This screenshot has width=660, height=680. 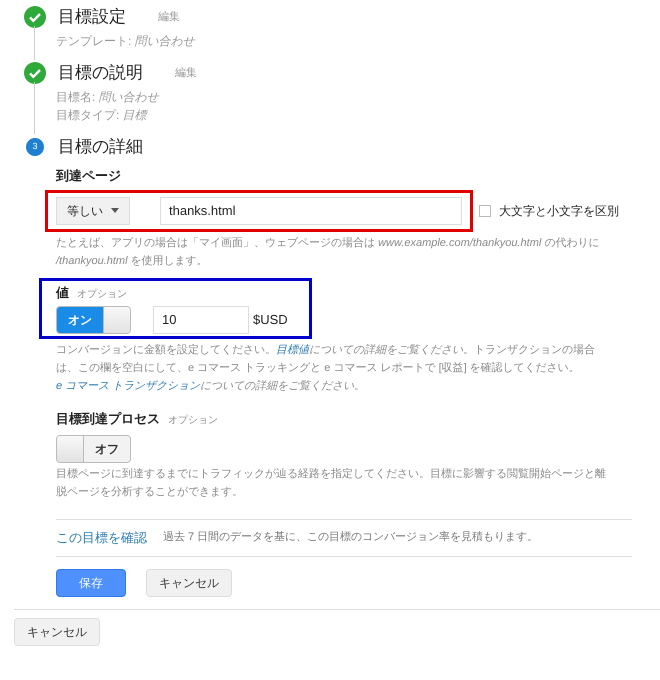 What do you see at coordinates (91, 582) in the screenshot?
I see `save-button: 保存` at bounding box center [91, 582].